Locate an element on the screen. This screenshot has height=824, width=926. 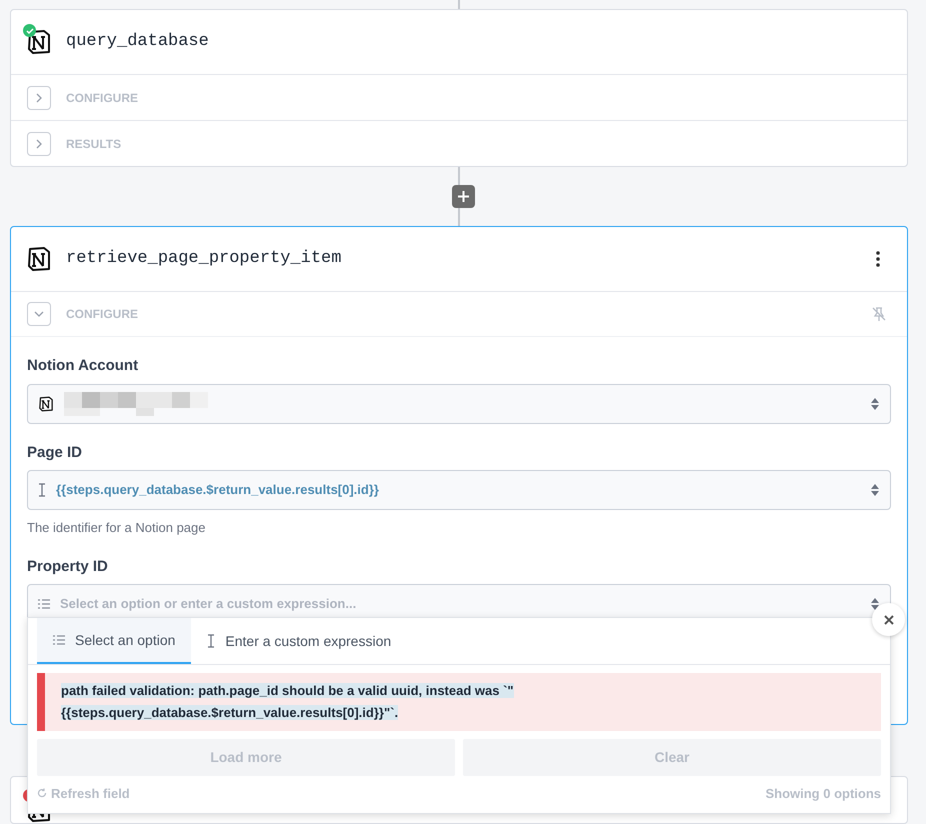
plus-icon is located at coordinates (463, 196).